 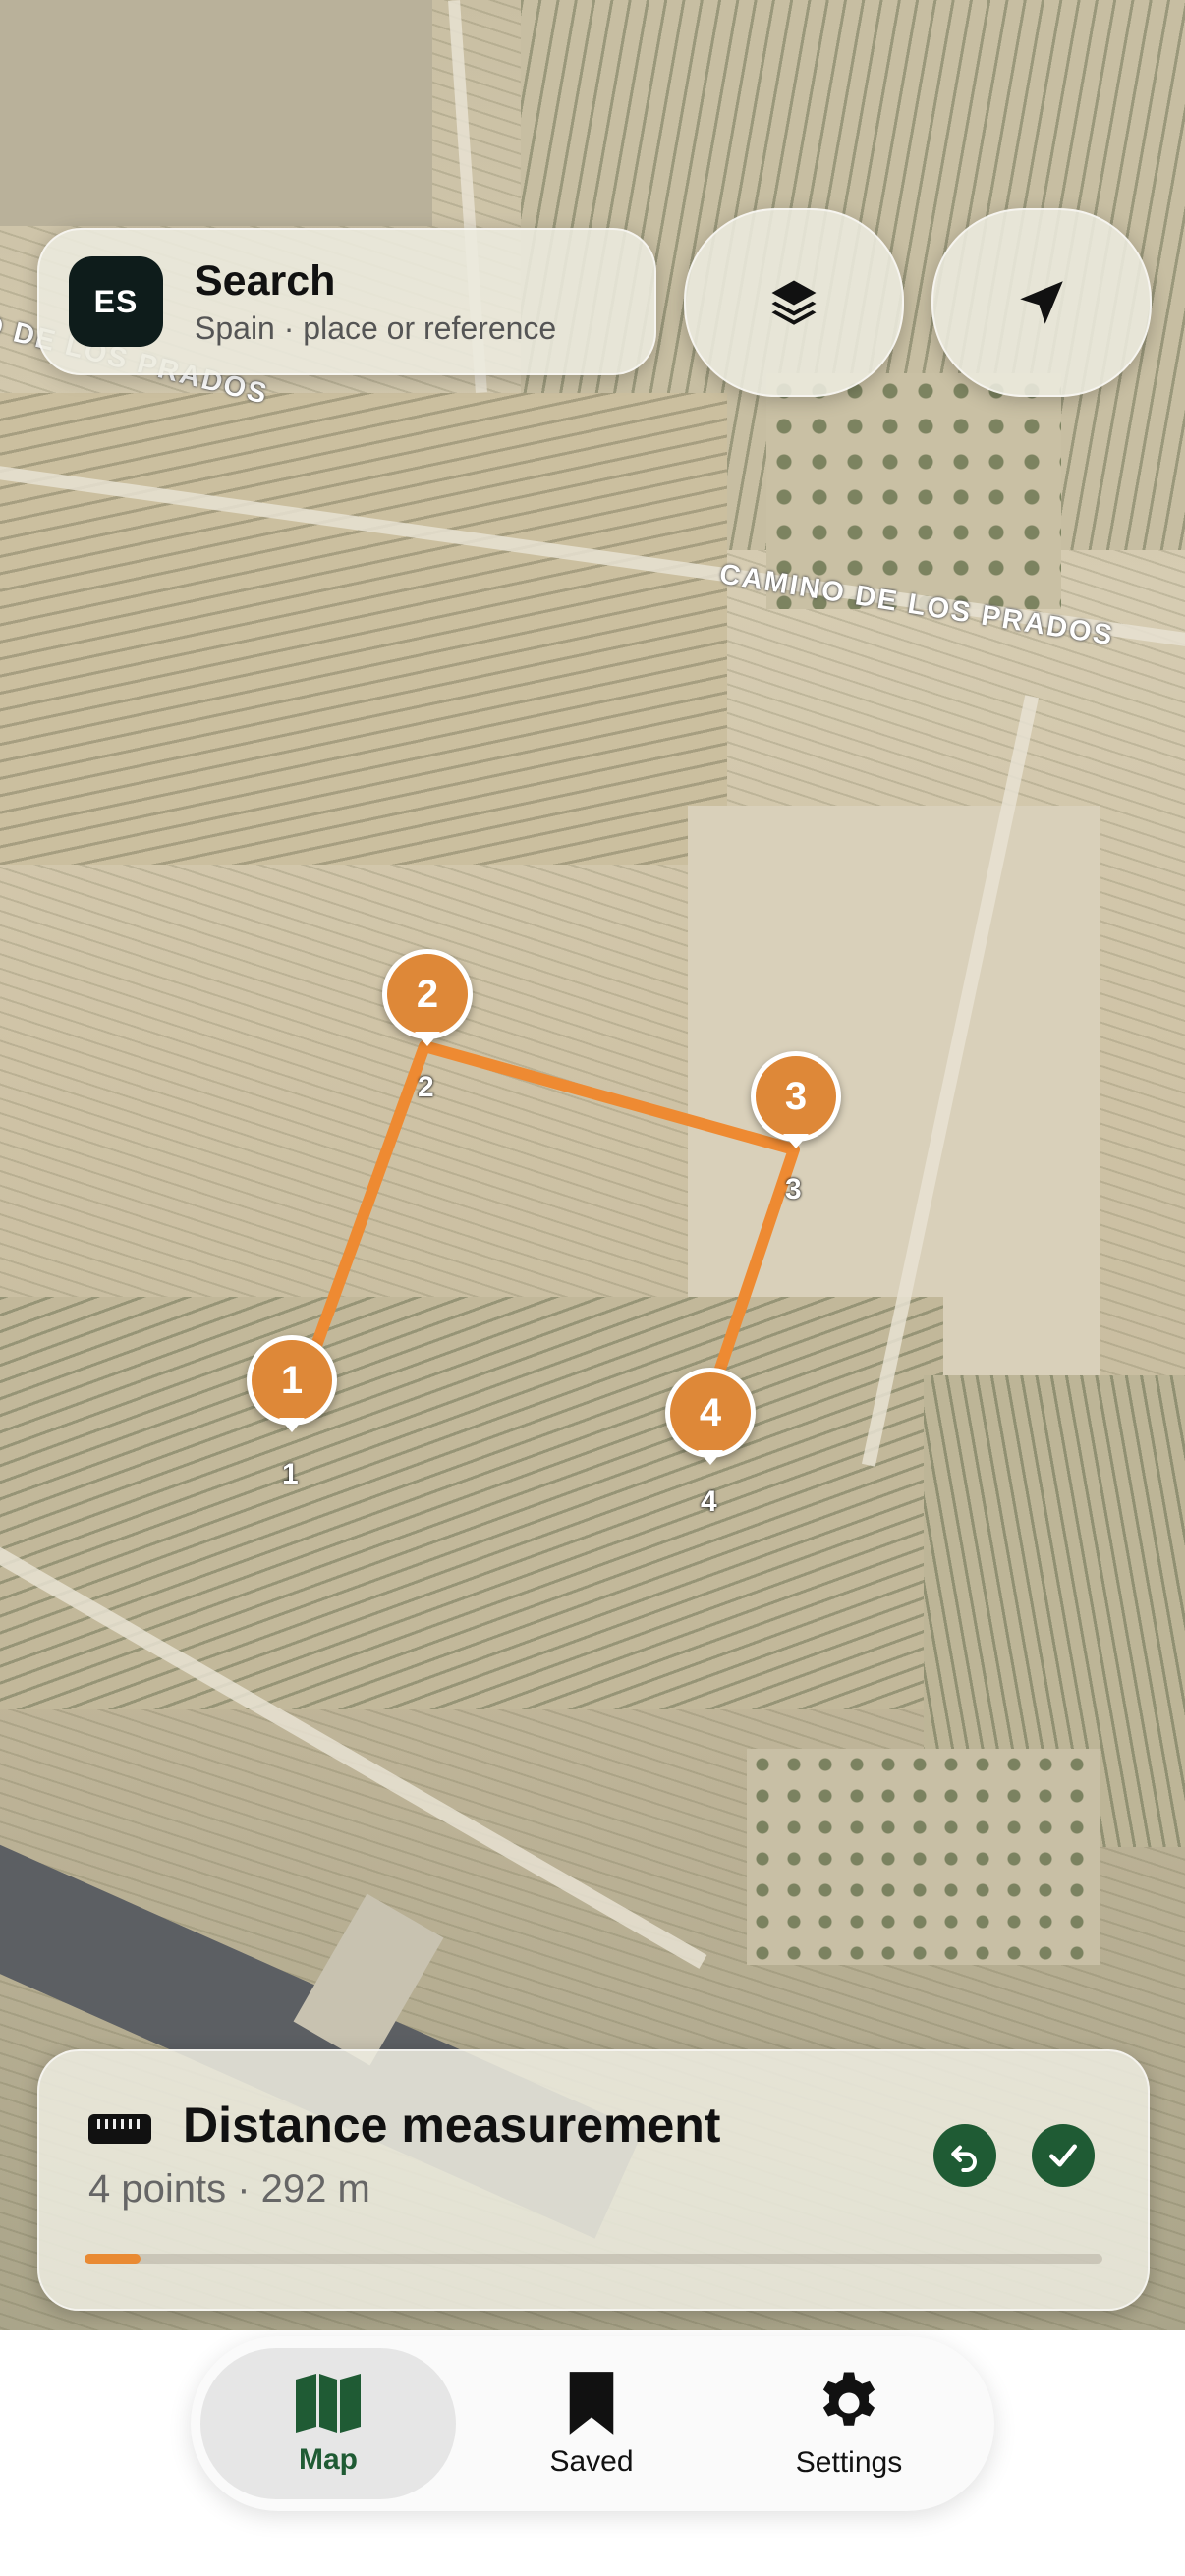 I want to click on bookmark-icon, so click(x=592, y=2403).